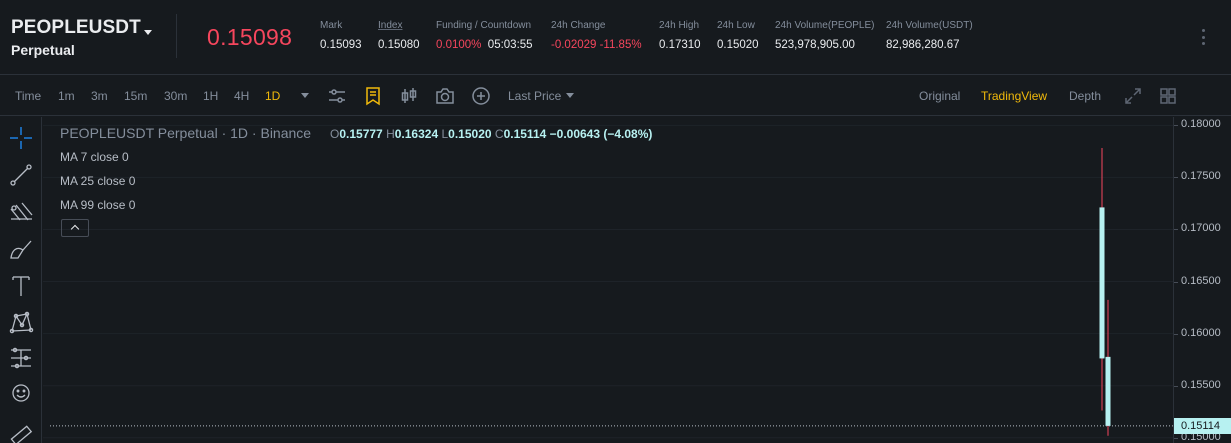 The width and height of the screenshot is (1231, 443). What do you see at coordinates (1201, 124) in the screenshot?
I see `axis-tick-label: 0.18000` at bounding box center [1201, 124].